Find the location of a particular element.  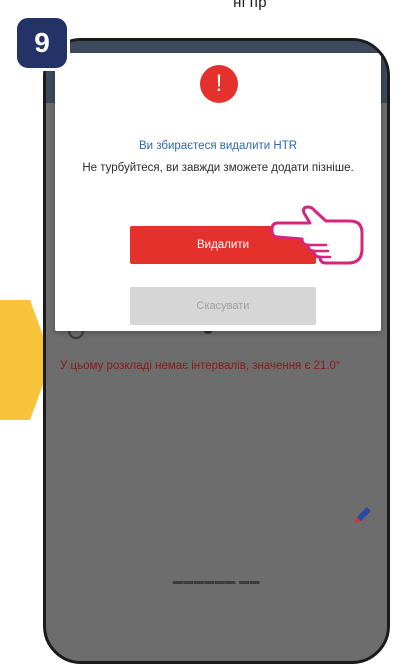

pointing-hand-icon is located at coordinates (317, 235).